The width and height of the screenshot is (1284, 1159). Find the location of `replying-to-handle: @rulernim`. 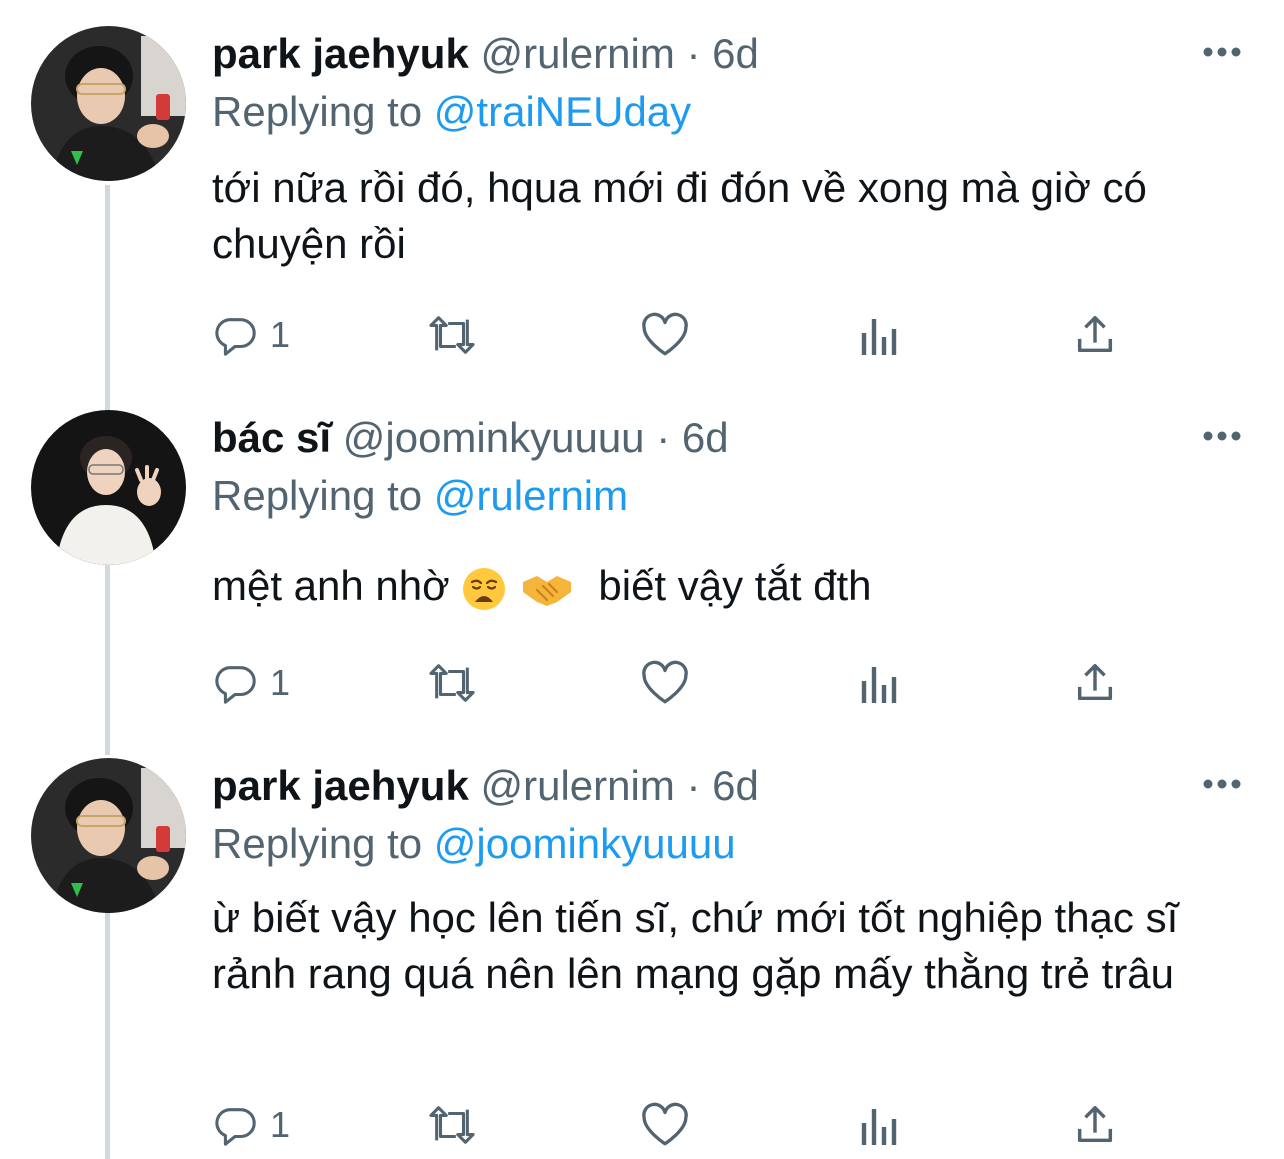

replying-to-handle: @rulernim is located at coordinates (531, 495).